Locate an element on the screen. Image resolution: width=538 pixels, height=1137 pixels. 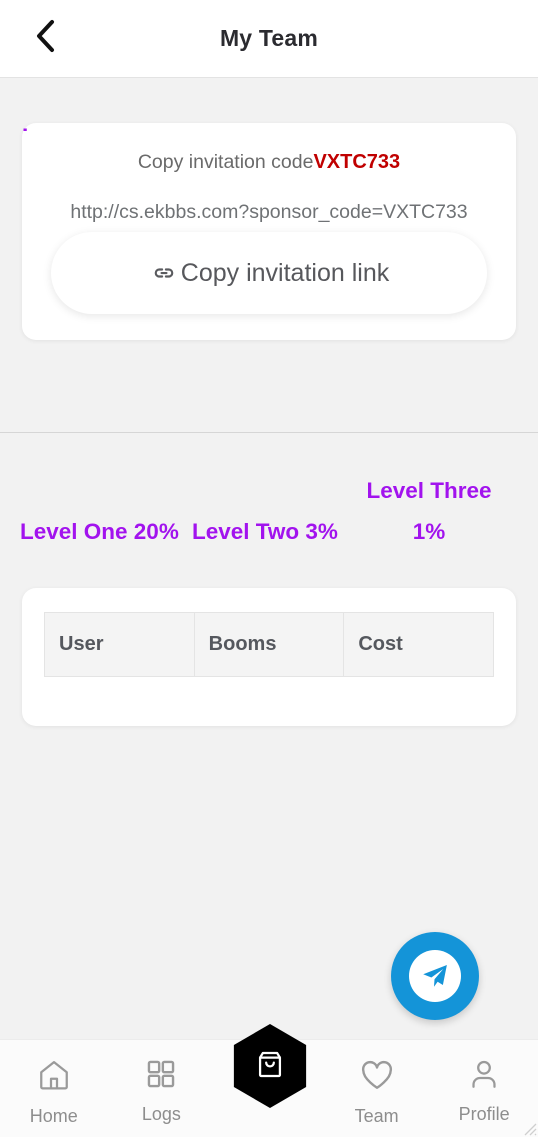
column-header-booms: Booms is located at coordinates (269, 644).